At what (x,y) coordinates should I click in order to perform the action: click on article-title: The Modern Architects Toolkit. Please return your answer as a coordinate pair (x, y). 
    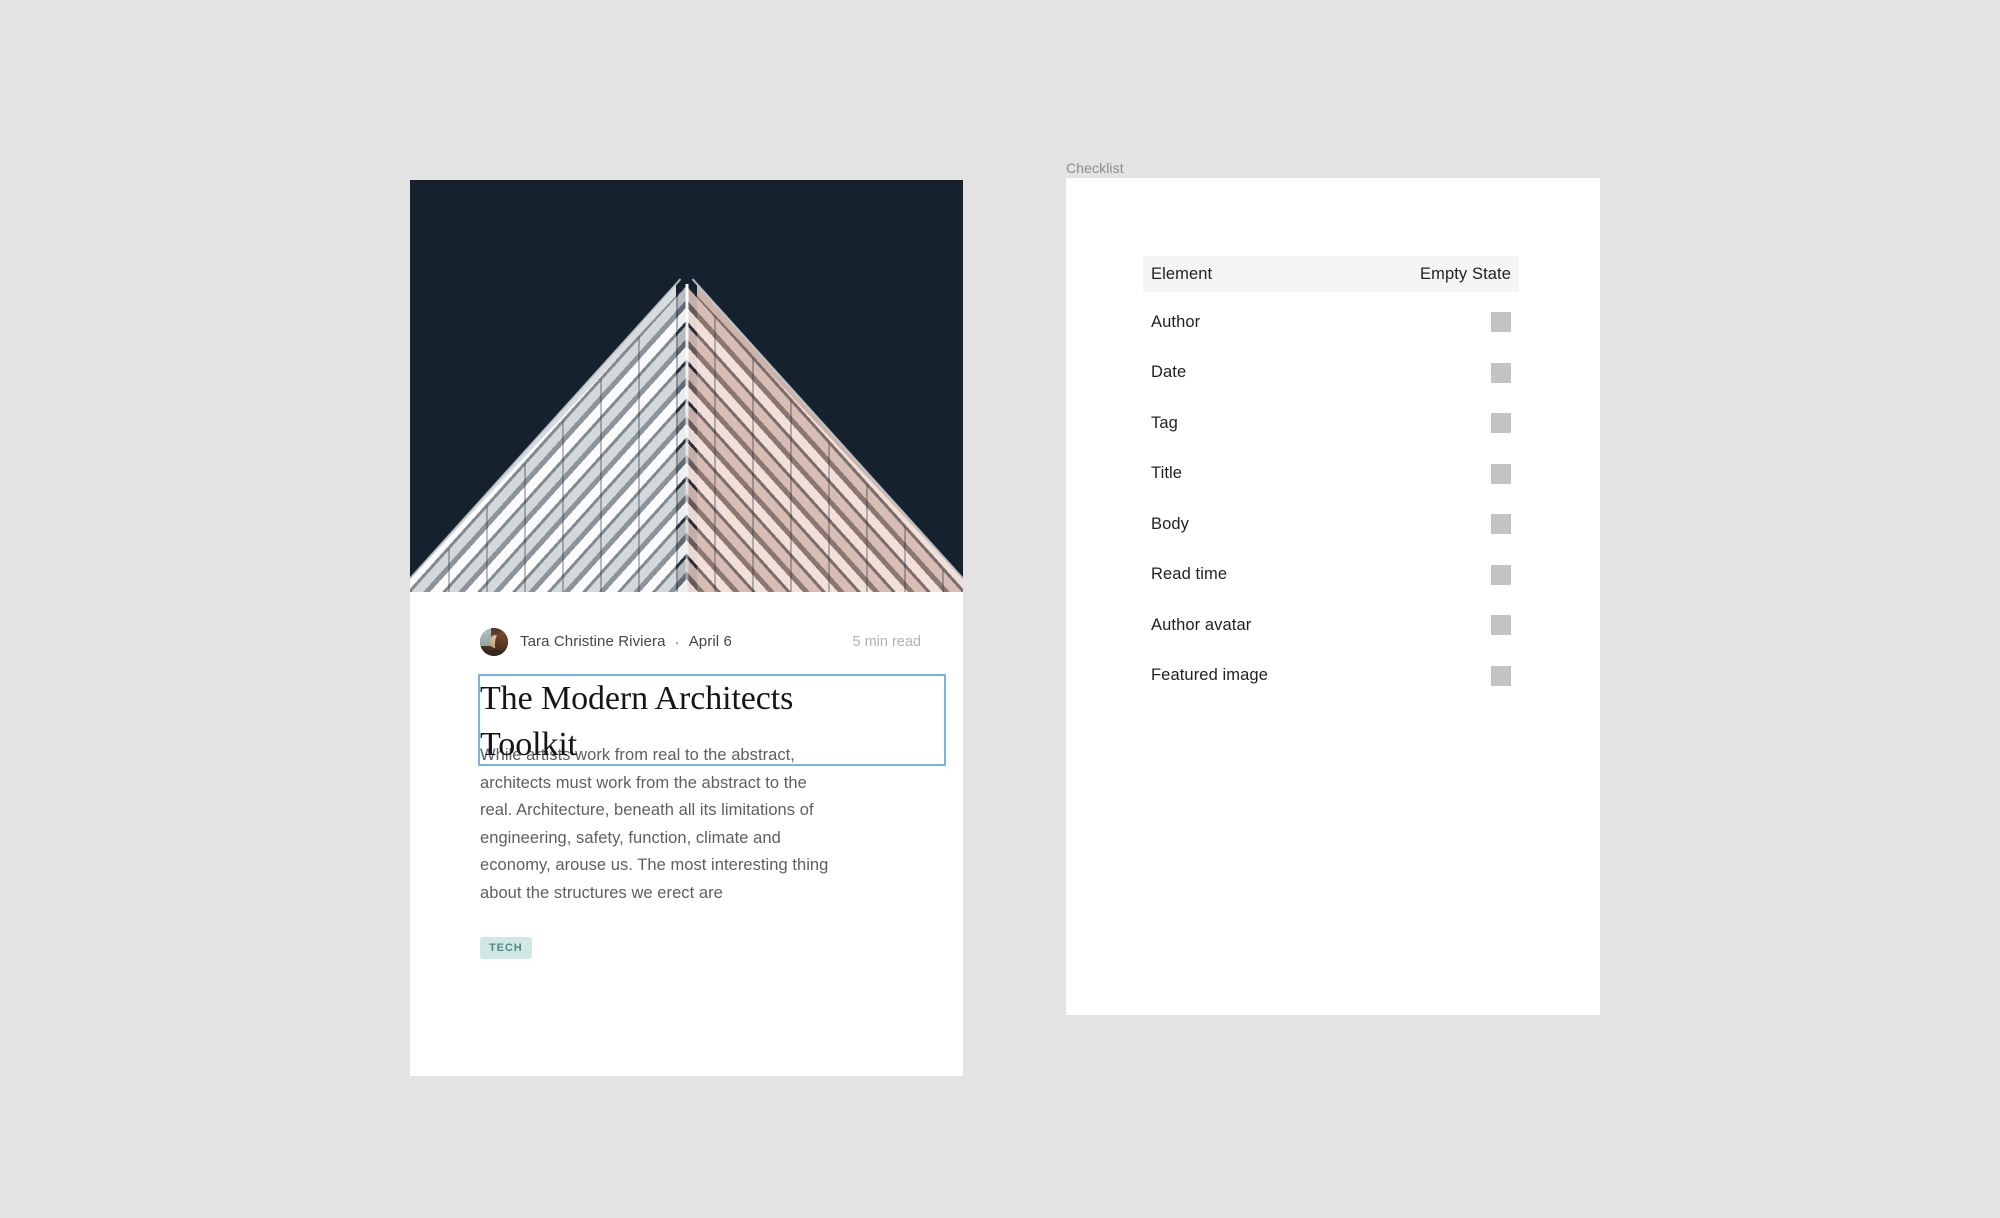
    Looking at the image, I should click on (680, 722).